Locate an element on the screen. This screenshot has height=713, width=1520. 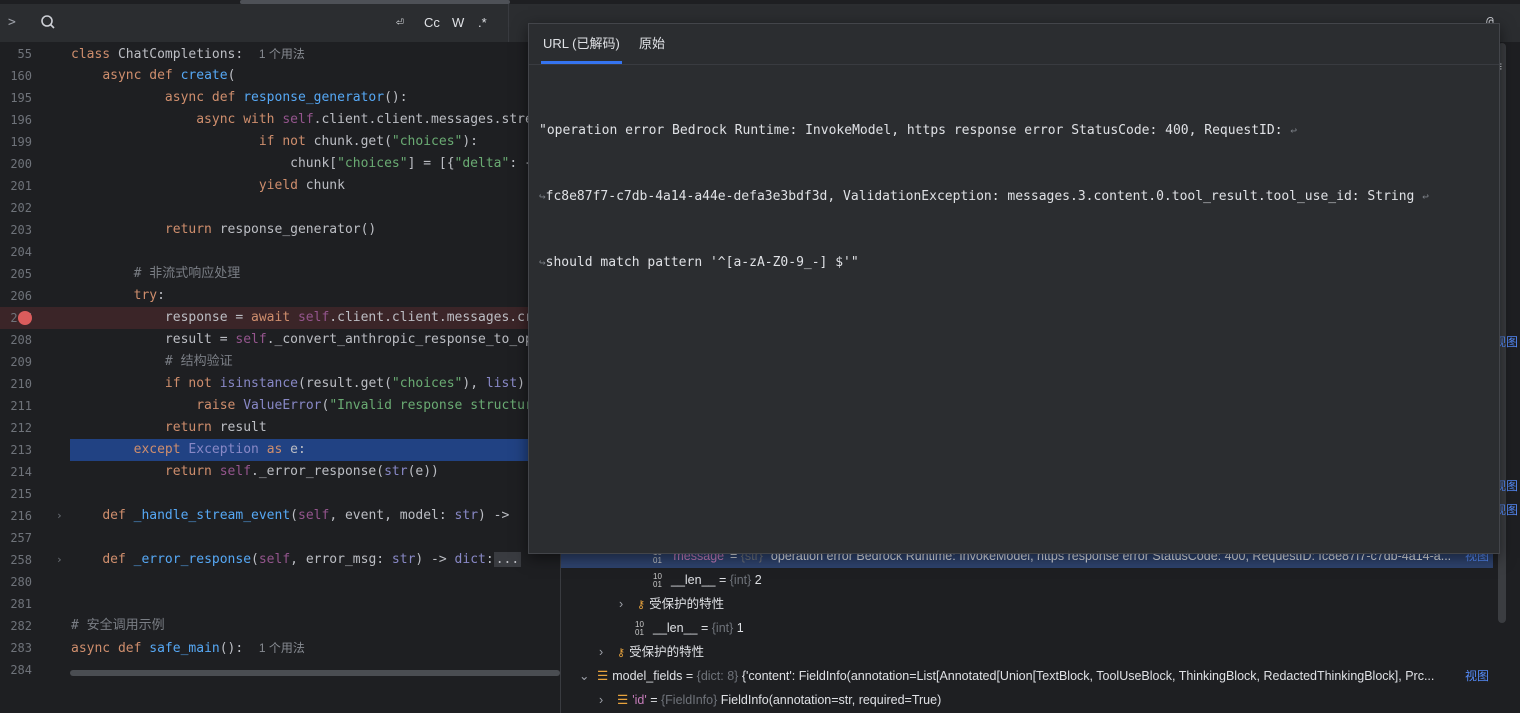
variable-row: 10 01 __len__ = {int} 2 is located at coordinates (1027, 580).